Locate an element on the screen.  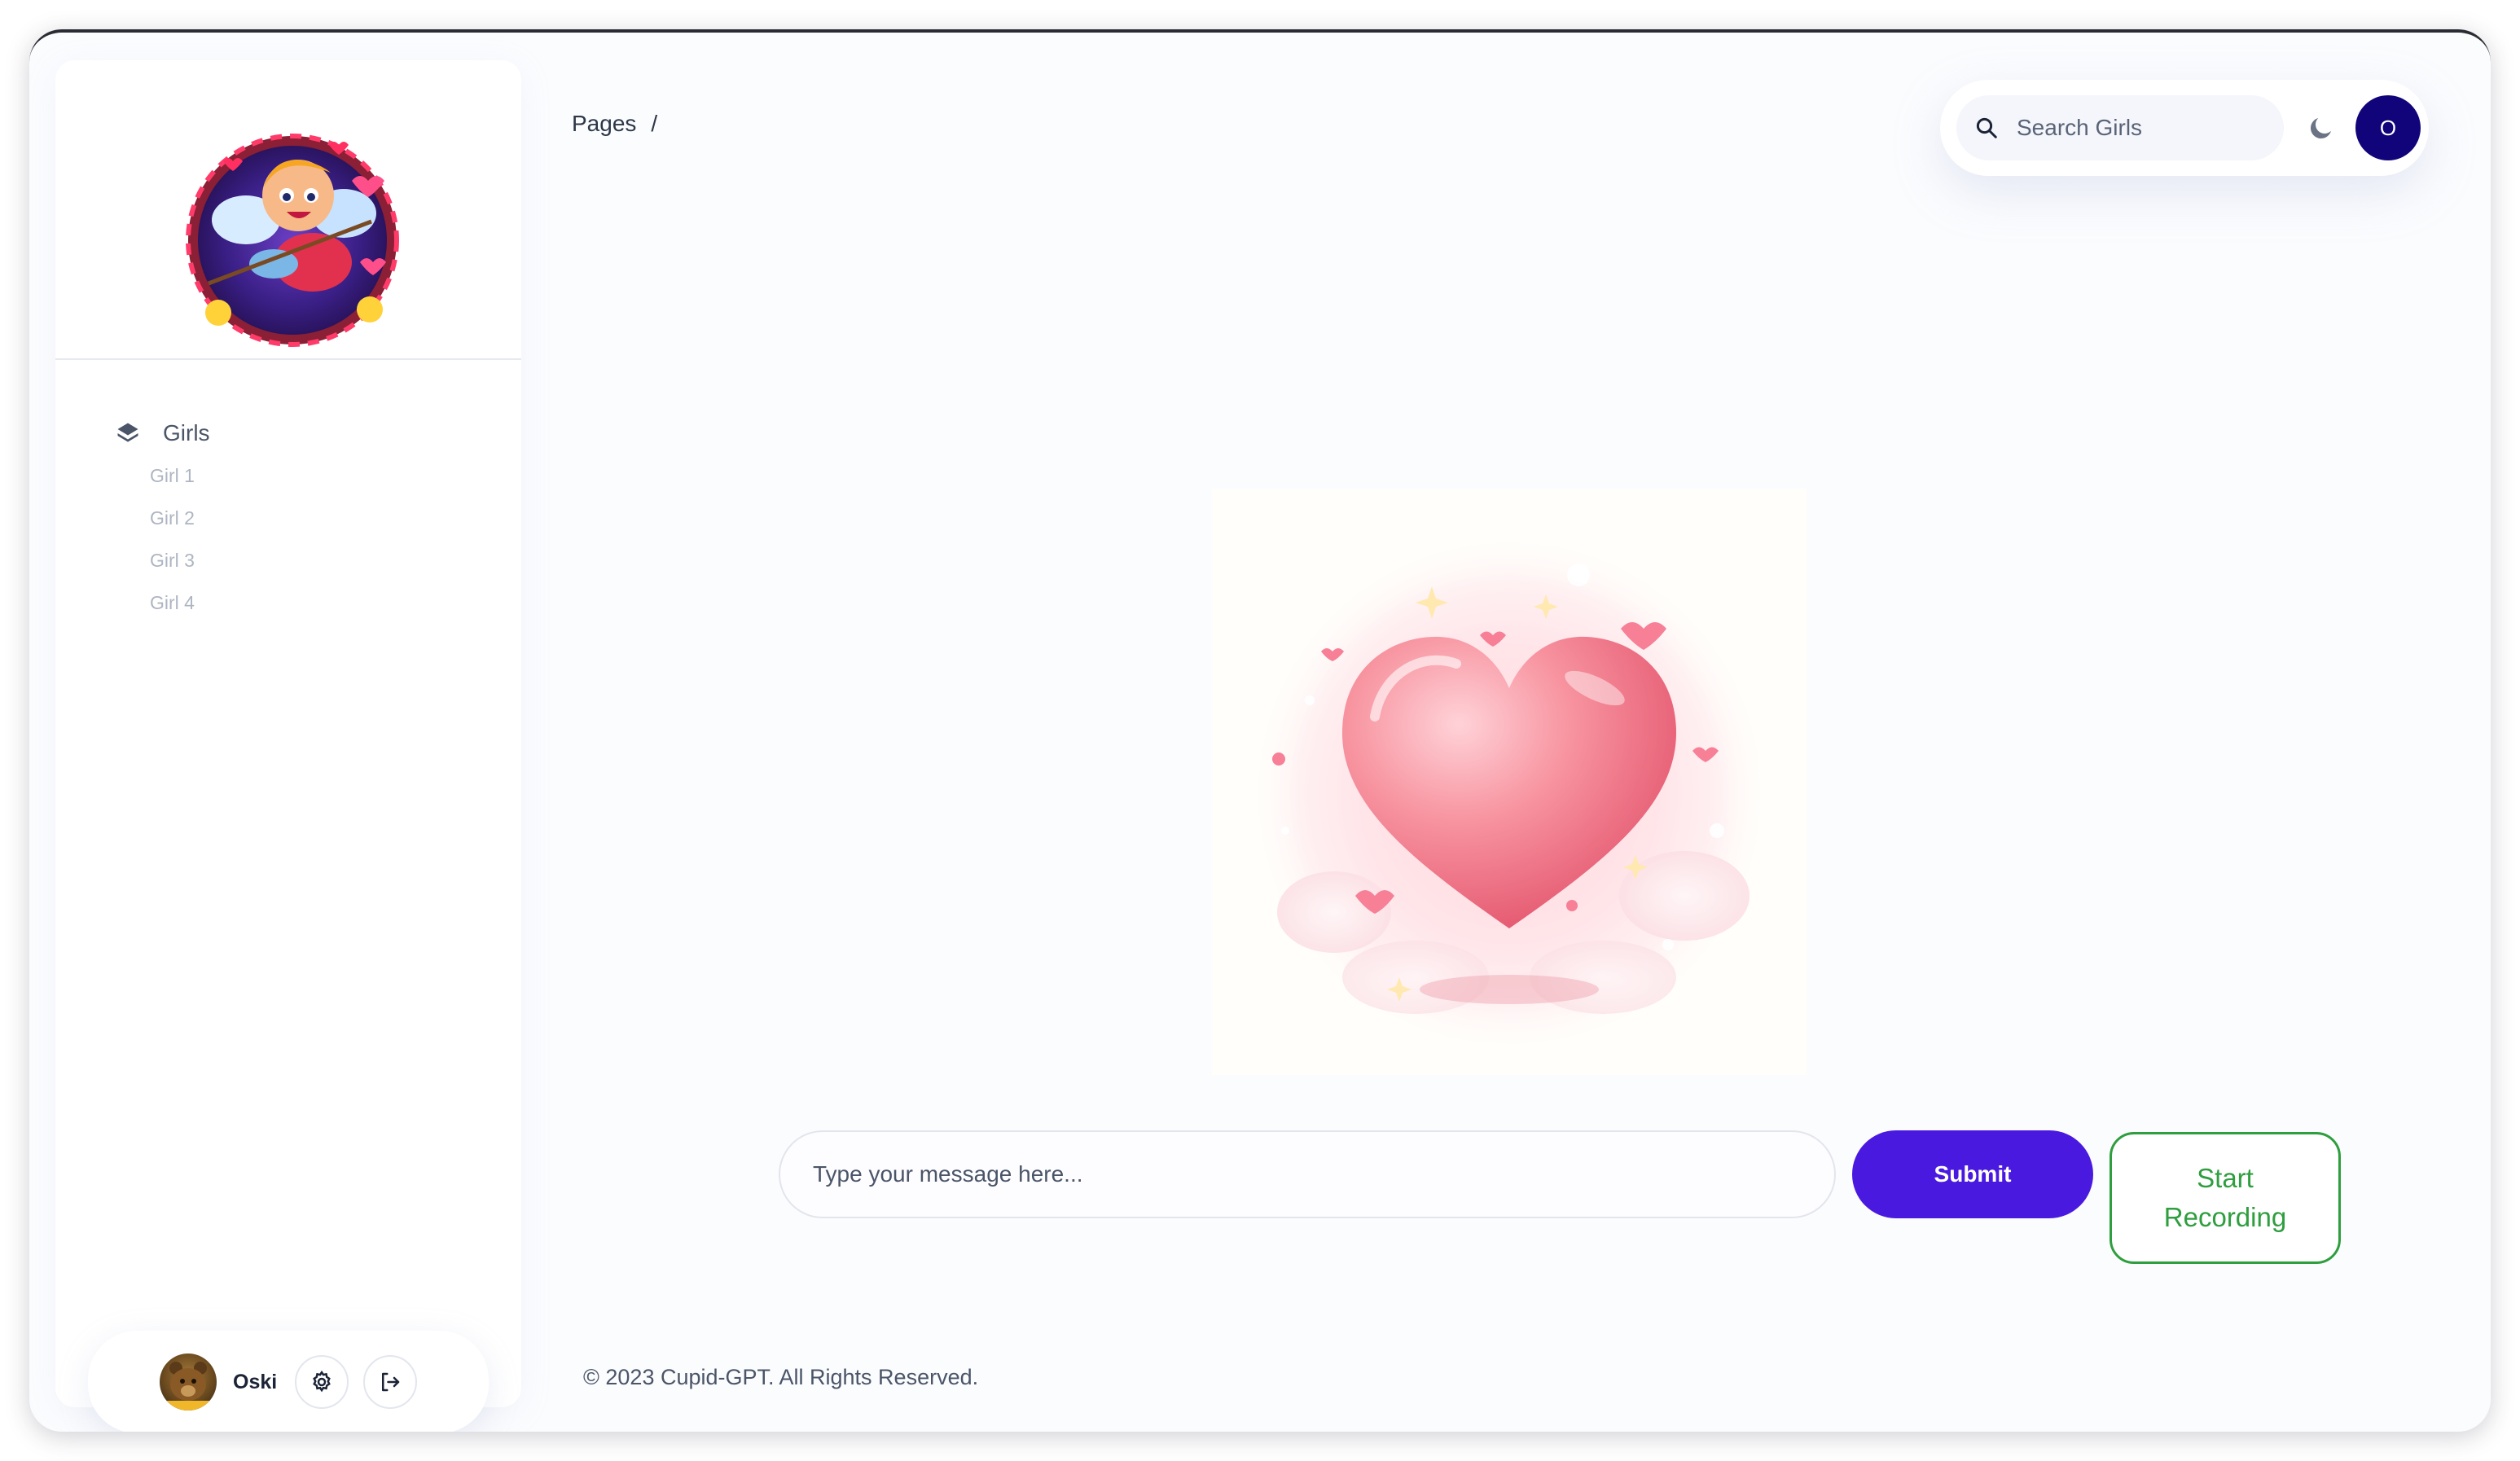
message-input is located at coordinates (1307, 1174).